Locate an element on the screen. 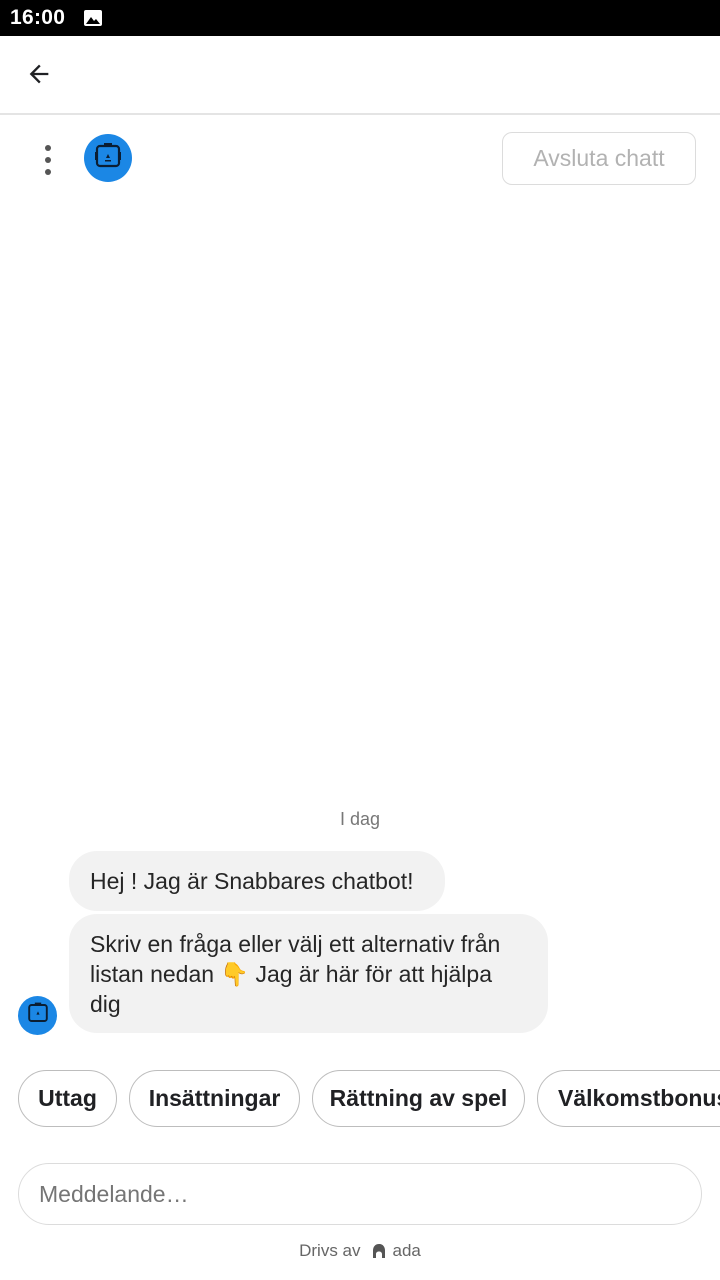 The image size is (720, 1280). quick-reply-chip: Insättningar is located at coordinates (214, 1098).